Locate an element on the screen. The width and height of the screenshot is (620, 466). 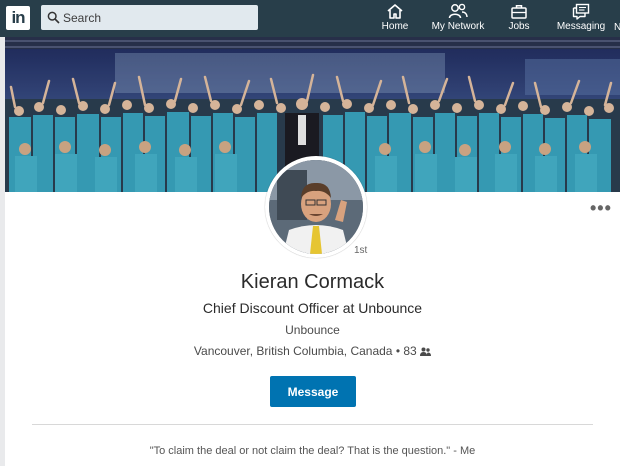
search-box is located at coordinates (149, 17).